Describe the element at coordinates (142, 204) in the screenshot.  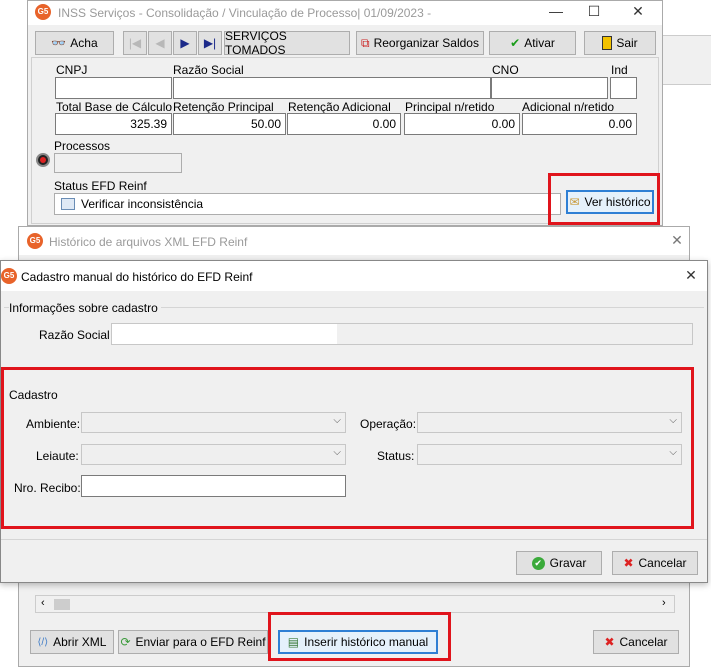
I see `status-efd-text: Verificar inconsistência` at that location.